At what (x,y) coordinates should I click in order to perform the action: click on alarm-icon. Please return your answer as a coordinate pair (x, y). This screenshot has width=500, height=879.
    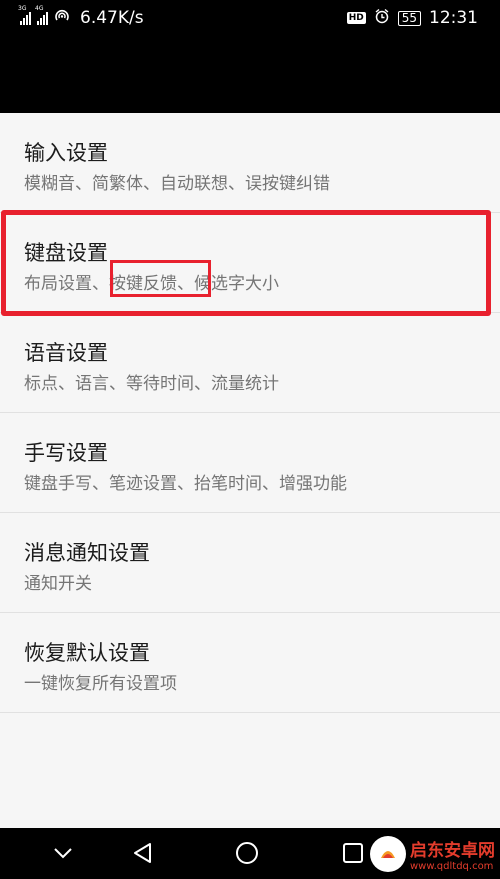
    Looking at the image, I should click on (382, 18).